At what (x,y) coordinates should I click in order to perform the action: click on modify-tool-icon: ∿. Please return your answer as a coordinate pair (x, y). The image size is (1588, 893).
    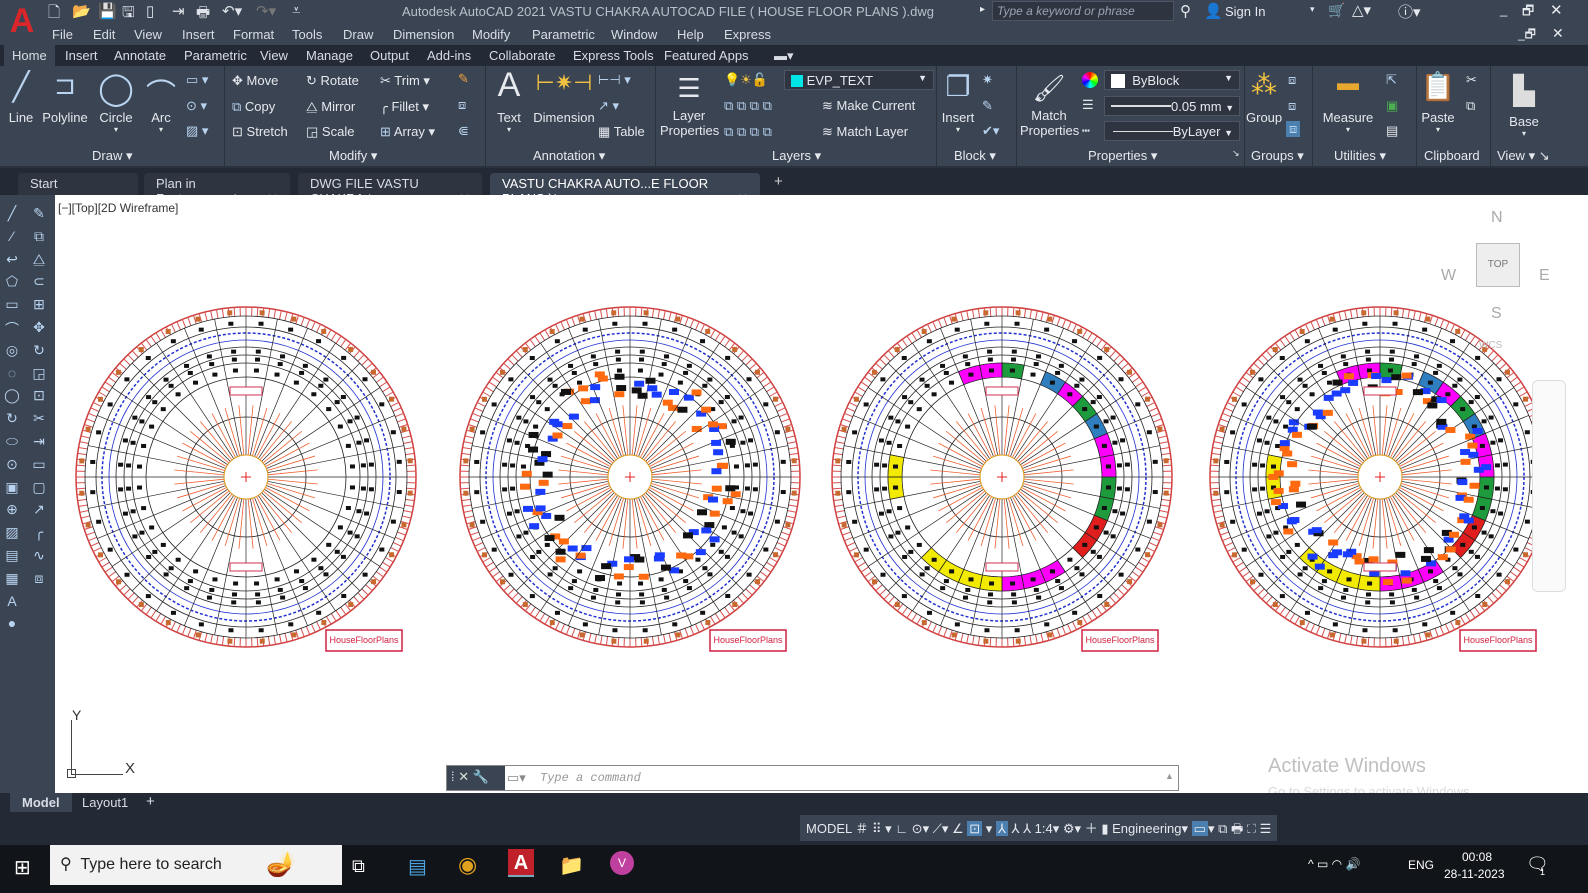
    Looking at the image, I should click on (39, 556).